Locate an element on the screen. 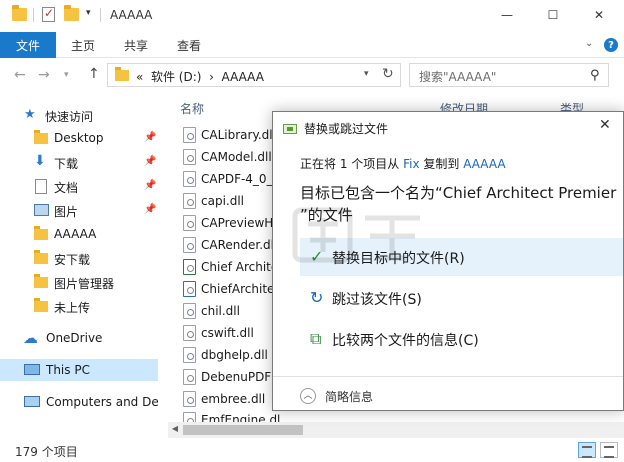 The height and width of the screenshot is (462, 624). qat-separator is located at coordinates (100, 15).